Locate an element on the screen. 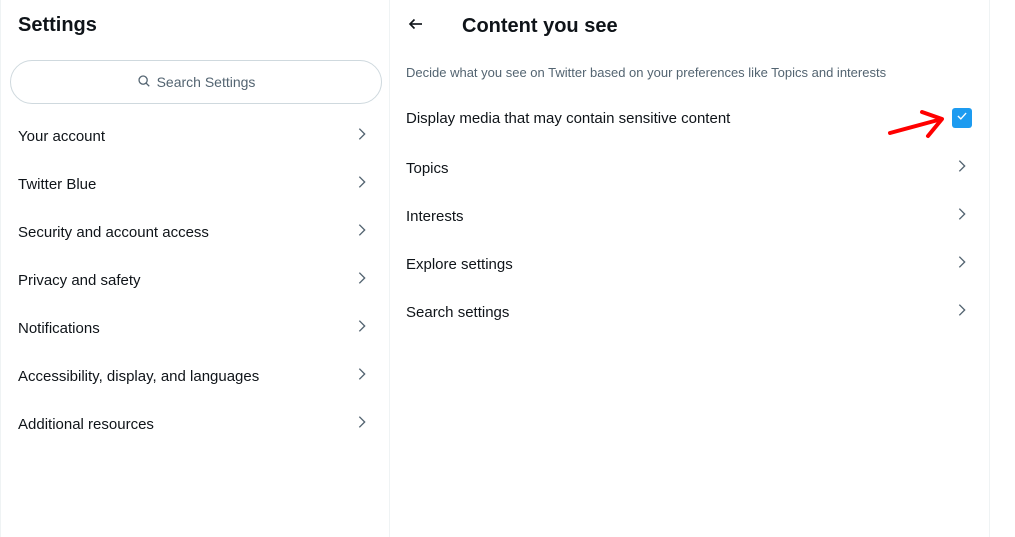  sidebar-item-label: Your account is located at coordinates (62, 136).